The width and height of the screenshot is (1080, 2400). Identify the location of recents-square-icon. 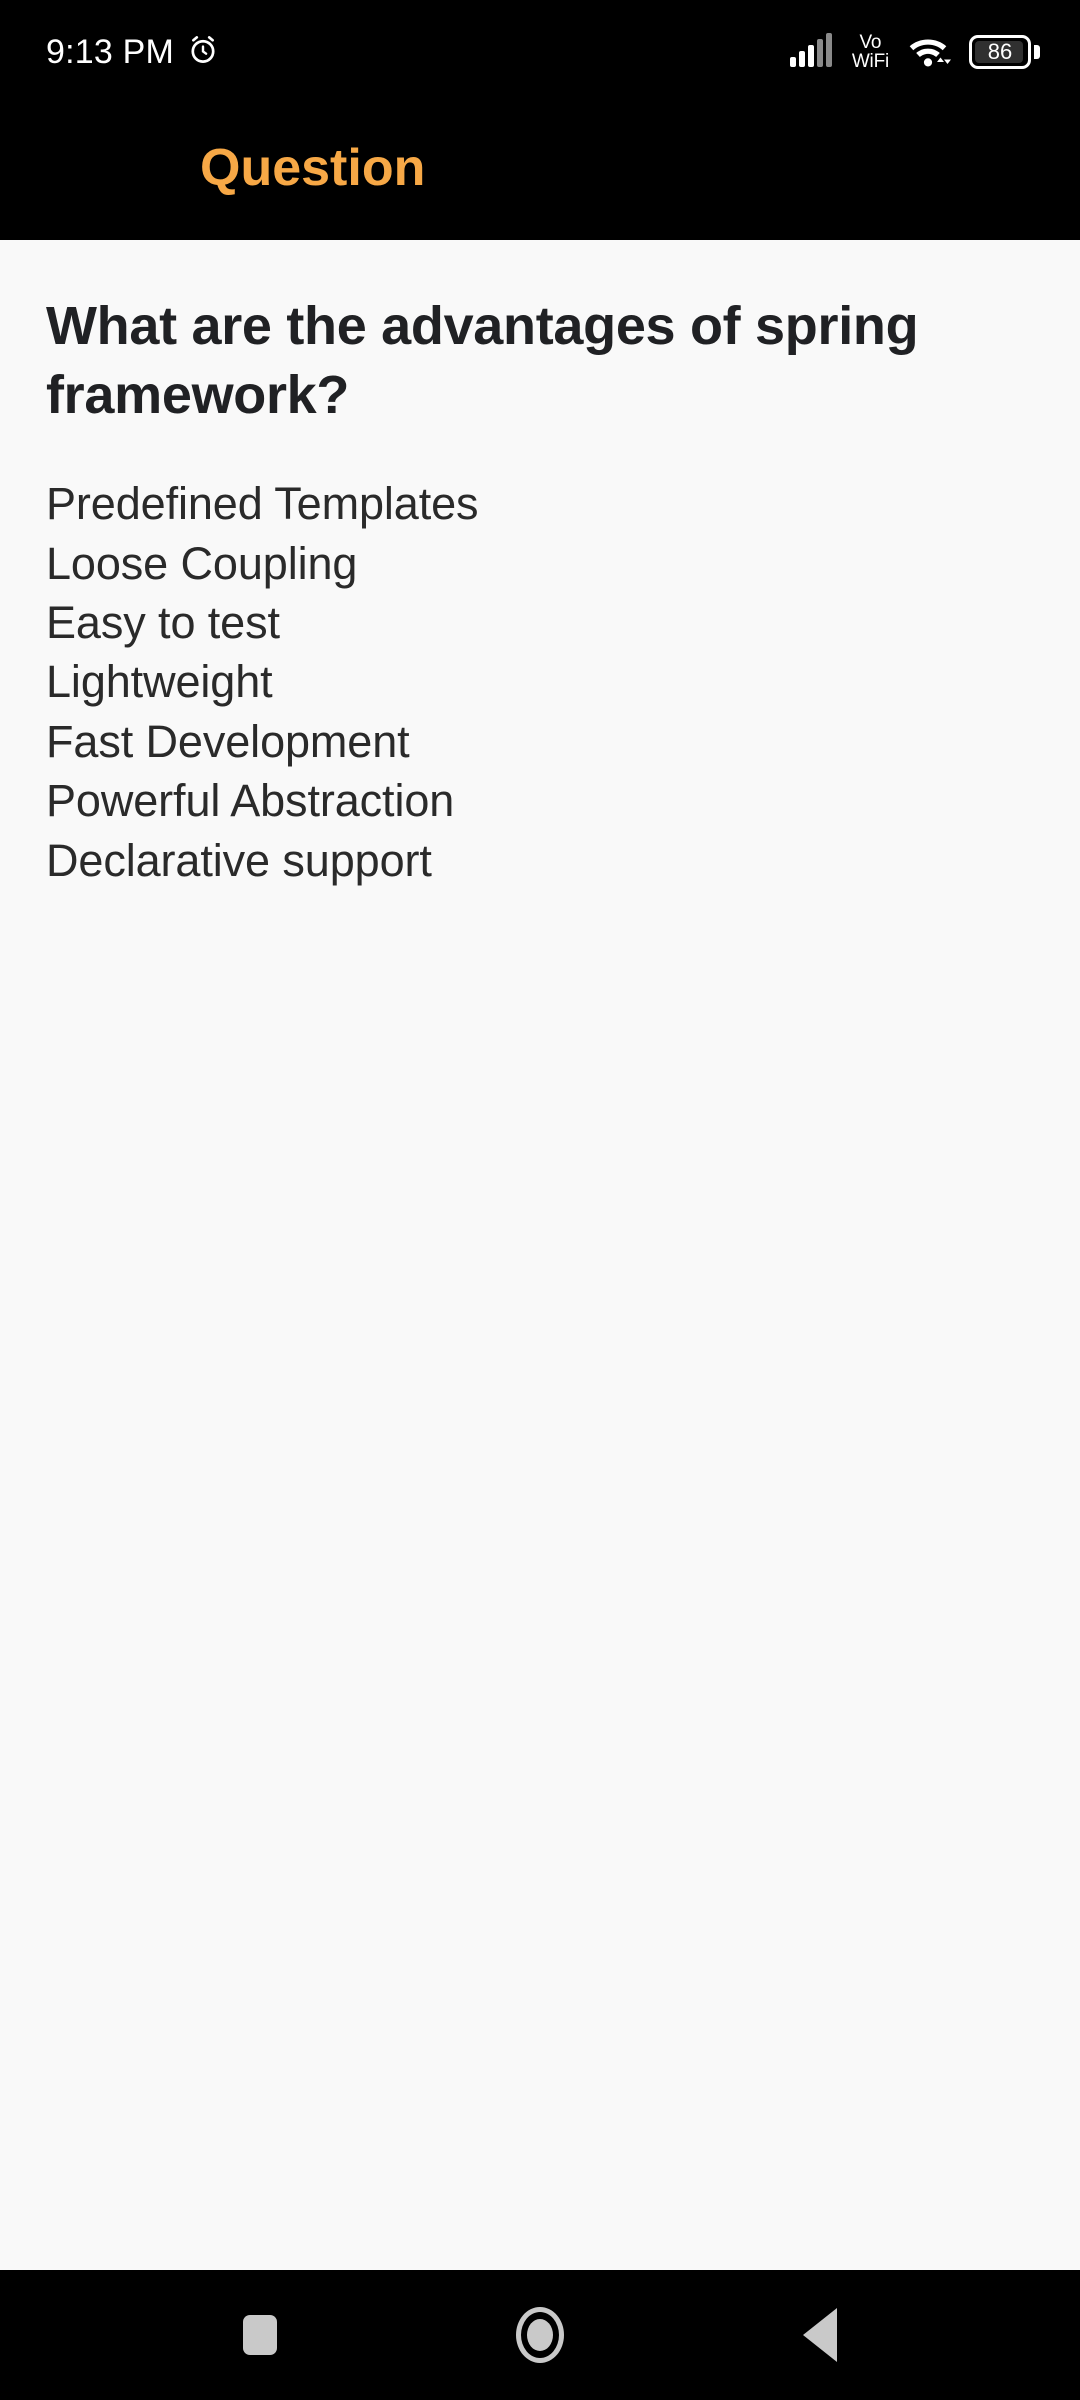
(260, 2335).